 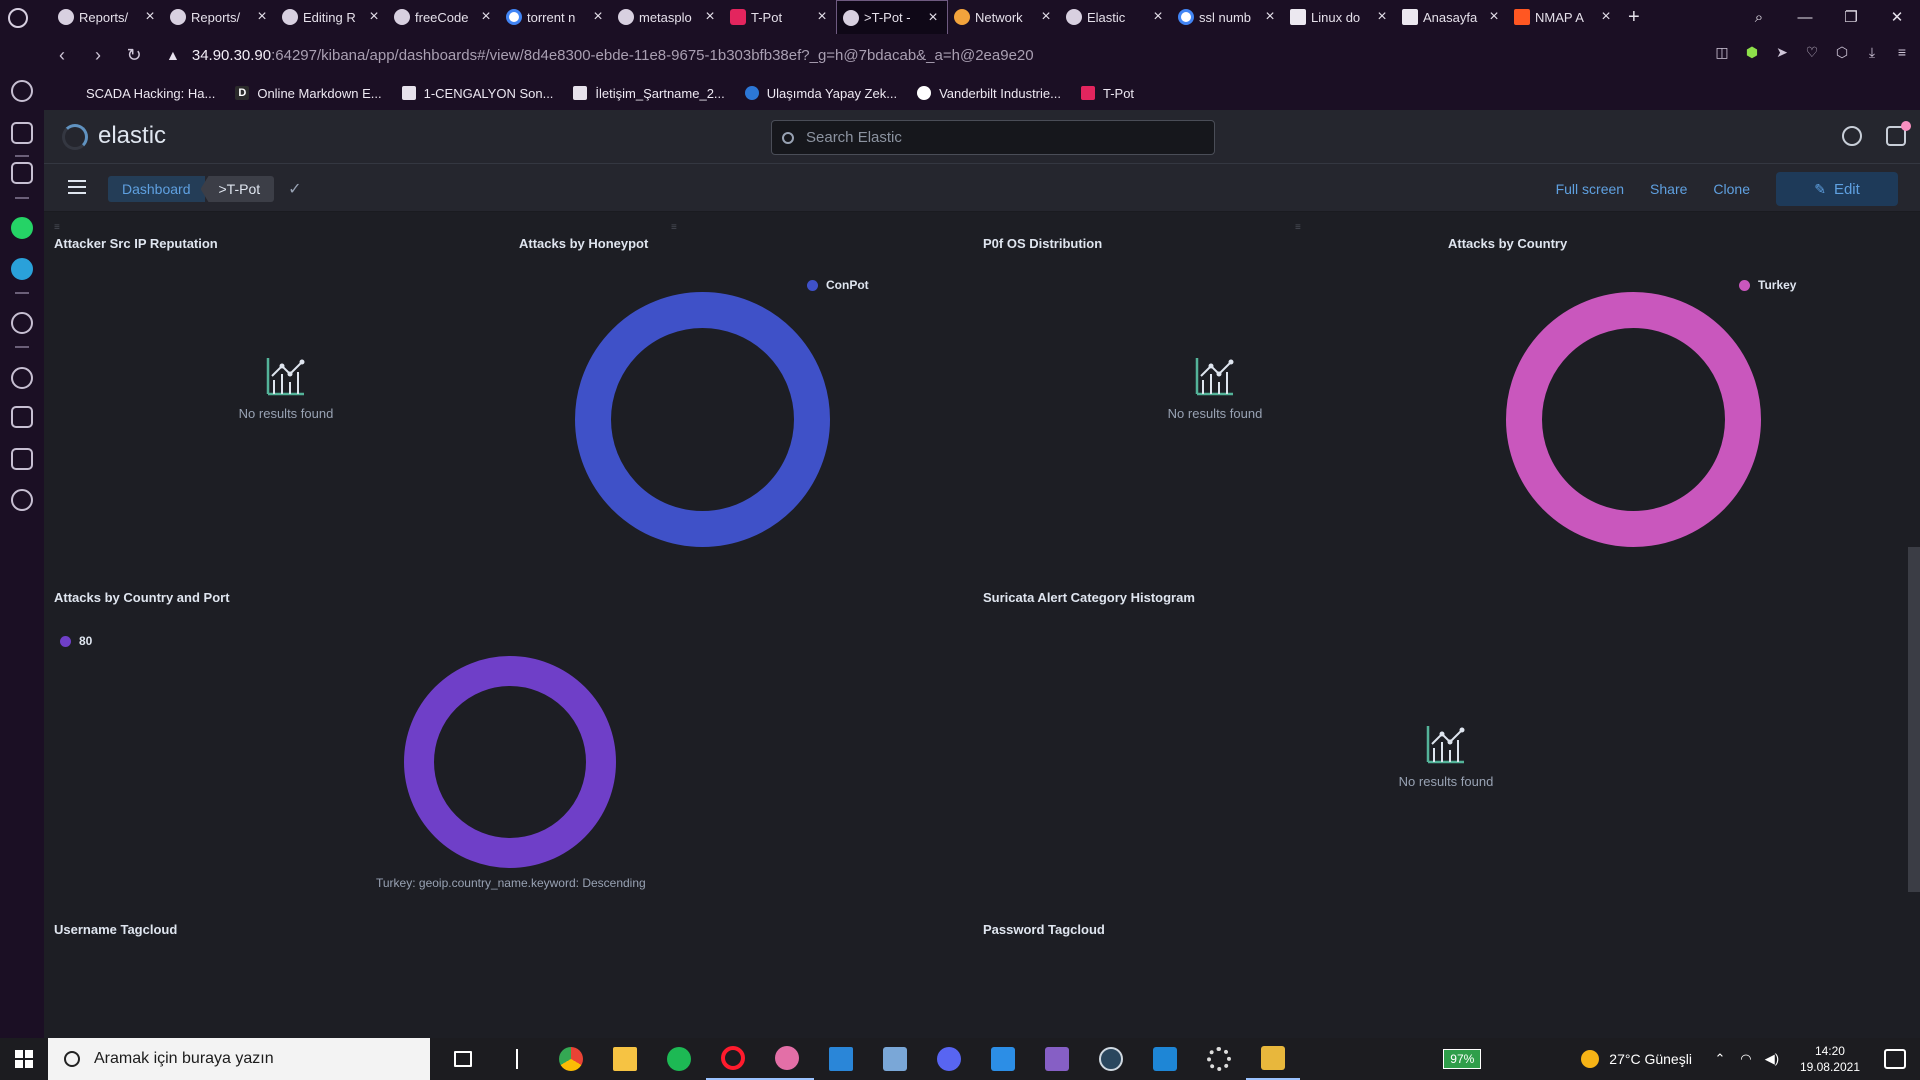 What do you see at coordinates (1273, 1059) in the screenshot?
I see `game-icon` at bounding box center [1273, 1059].